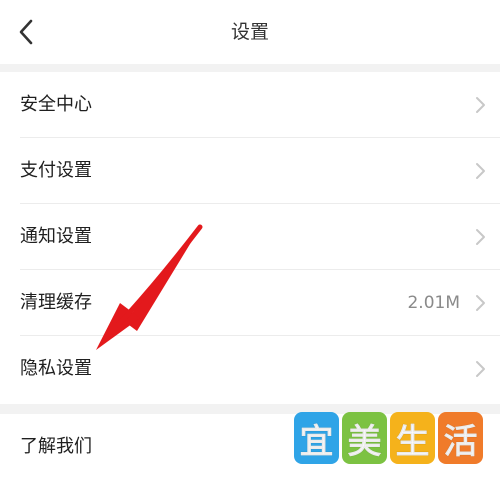  Describe the element at coordinates (56, 446) in the screenshot. I see `settings-item-label: 了解我们` at that location.